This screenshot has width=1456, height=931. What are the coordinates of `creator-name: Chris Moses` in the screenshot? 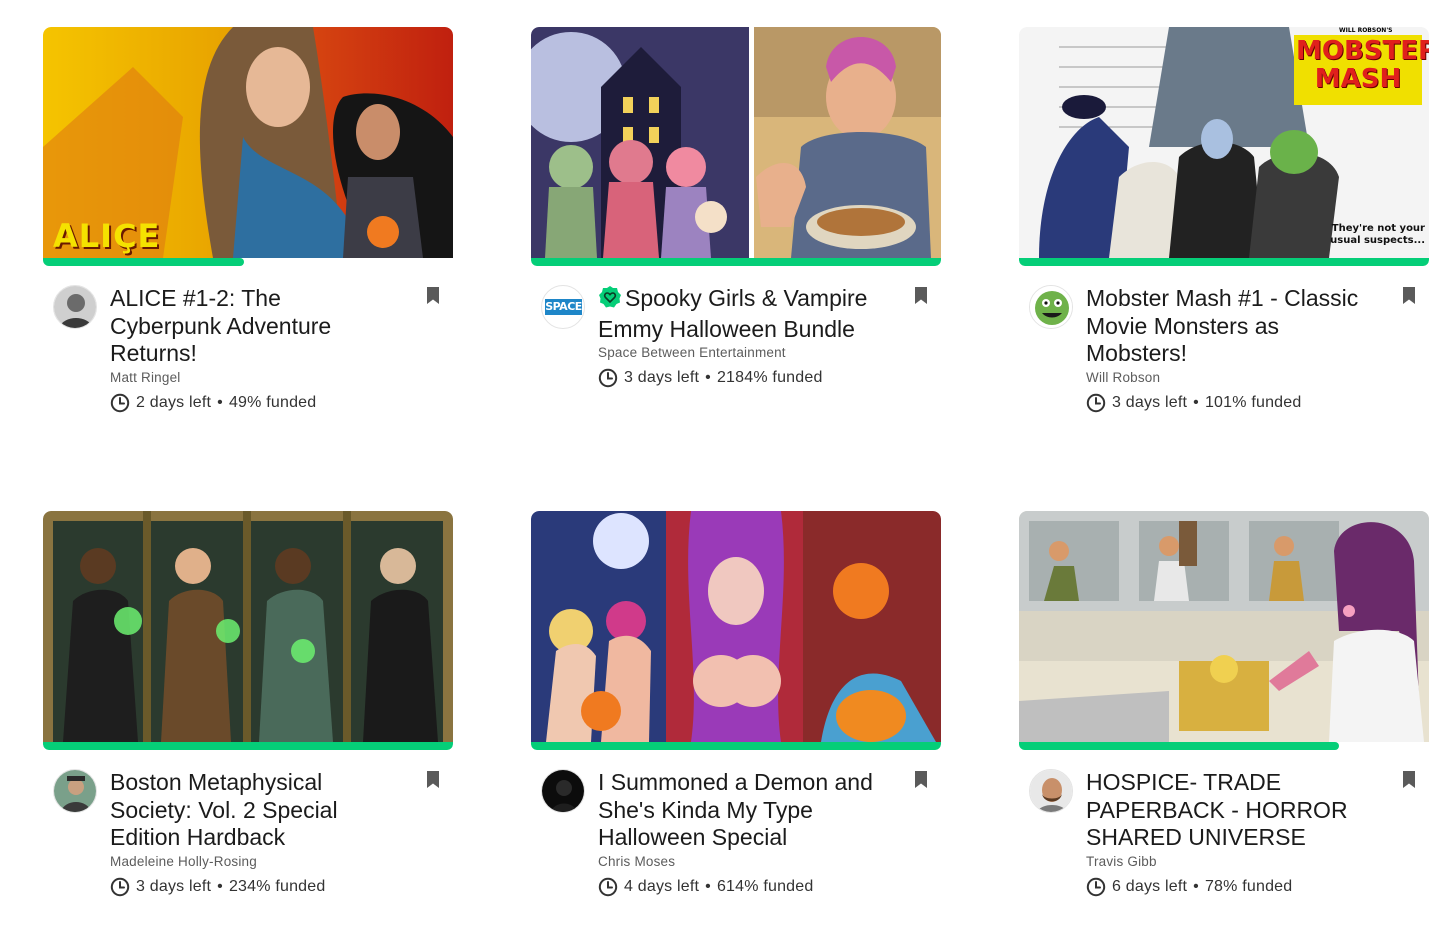 It's located at (738, 861).